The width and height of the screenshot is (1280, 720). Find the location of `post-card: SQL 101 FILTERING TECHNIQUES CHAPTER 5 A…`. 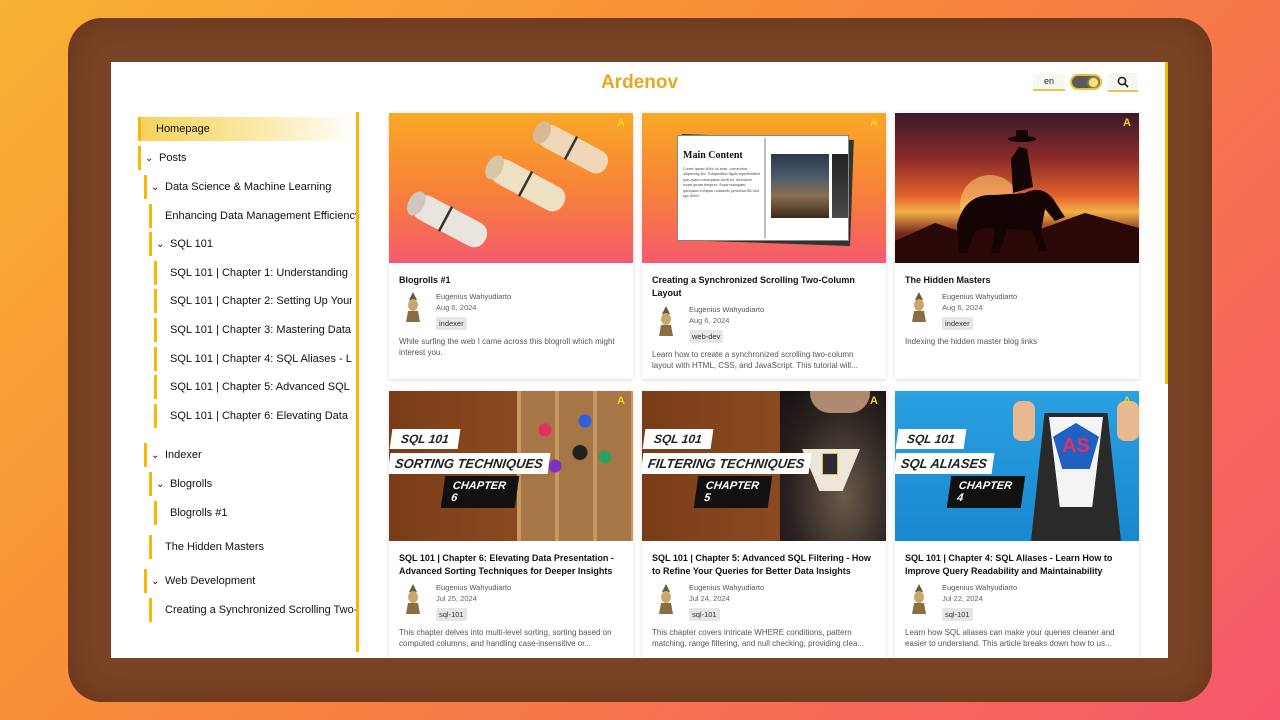

post-card: SQL 101 FILTERING TECHNIQUES CHAPTER 5 A… is located at coordinates (764, 524).